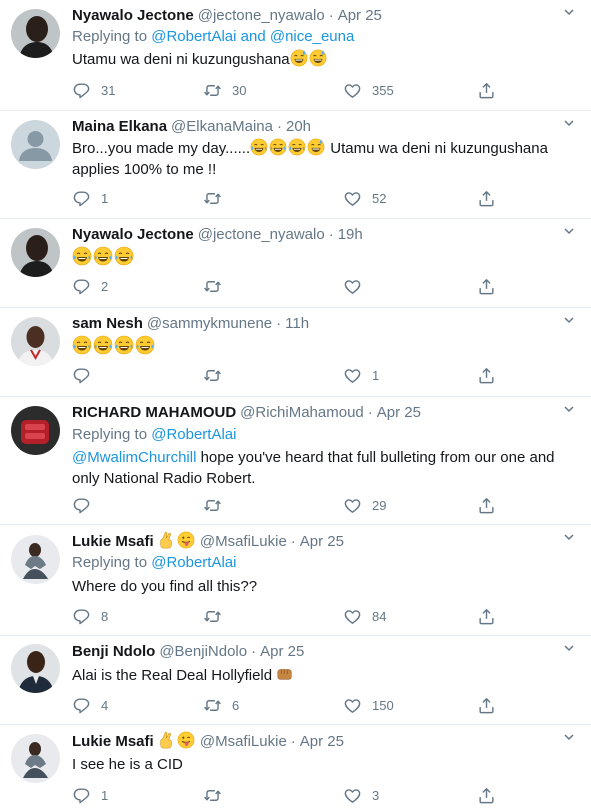 The width and height of the screenshot is (591, 808). I want to click on reply-button: 4, so click(90, 705).